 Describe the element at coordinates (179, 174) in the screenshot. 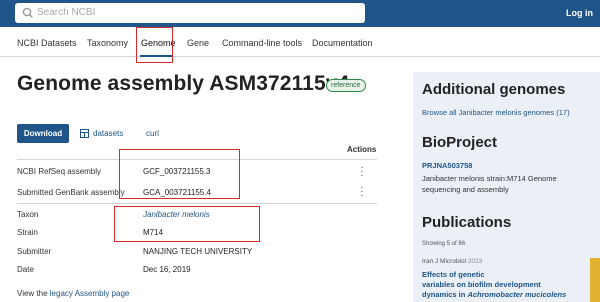

I see `highlight-box-accessions` at that location.